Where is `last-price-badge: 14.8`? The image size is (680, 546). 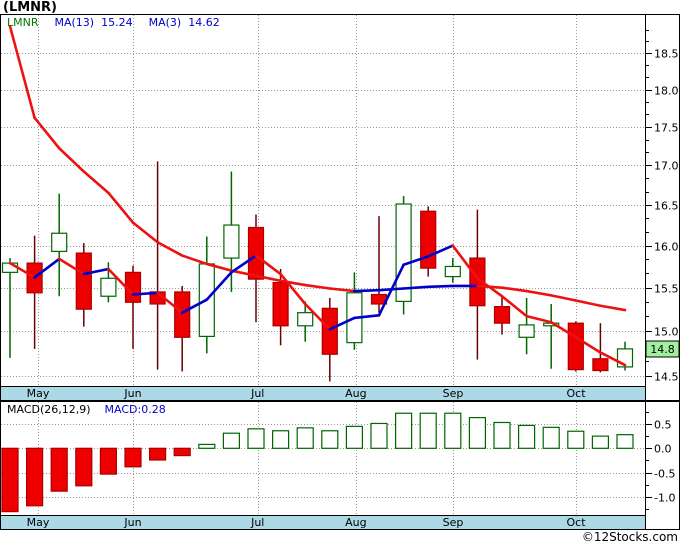 last-price-badge: 14.8 is located at coordinates (662, 349).